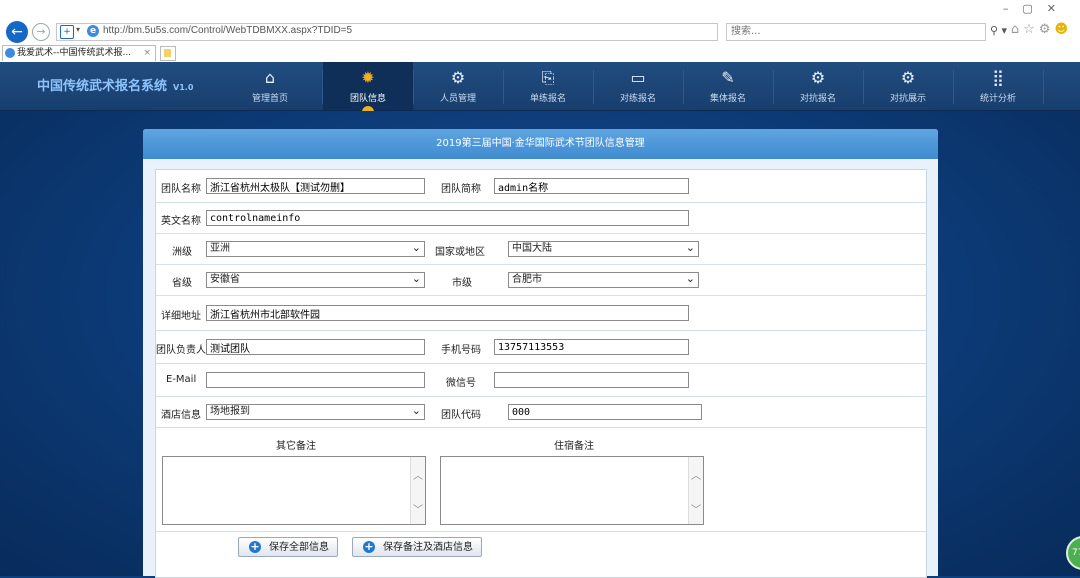 This screenshot has height=578, width=1080. Describe the element at coordinates (181, 221) in the screenshot. I see `en-name-label: 英文名称` at that location.